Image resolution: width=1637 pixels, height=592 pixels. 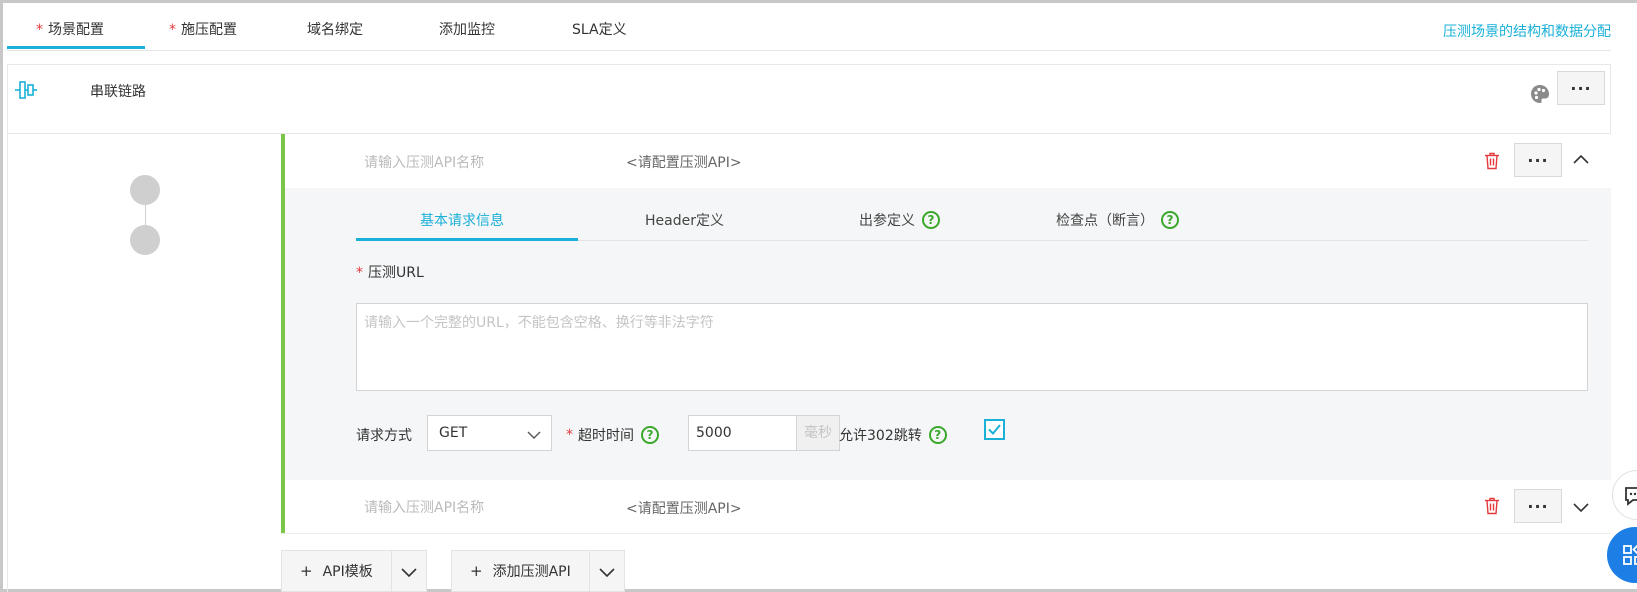 What do you see at coordinates (26, 90) in the screenshot?
I see `serial-chain-icon` at bounding box center [26, 90].